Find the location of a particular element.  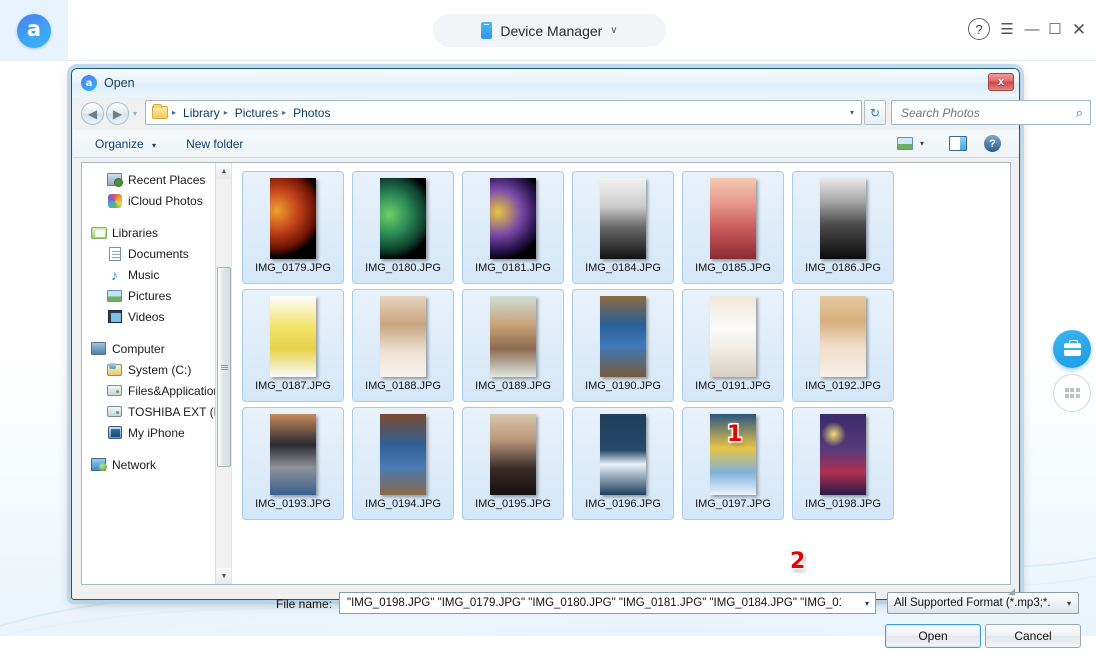

file-thumbnail: IMG_0181.JPG is located at coordinates (513, 227).